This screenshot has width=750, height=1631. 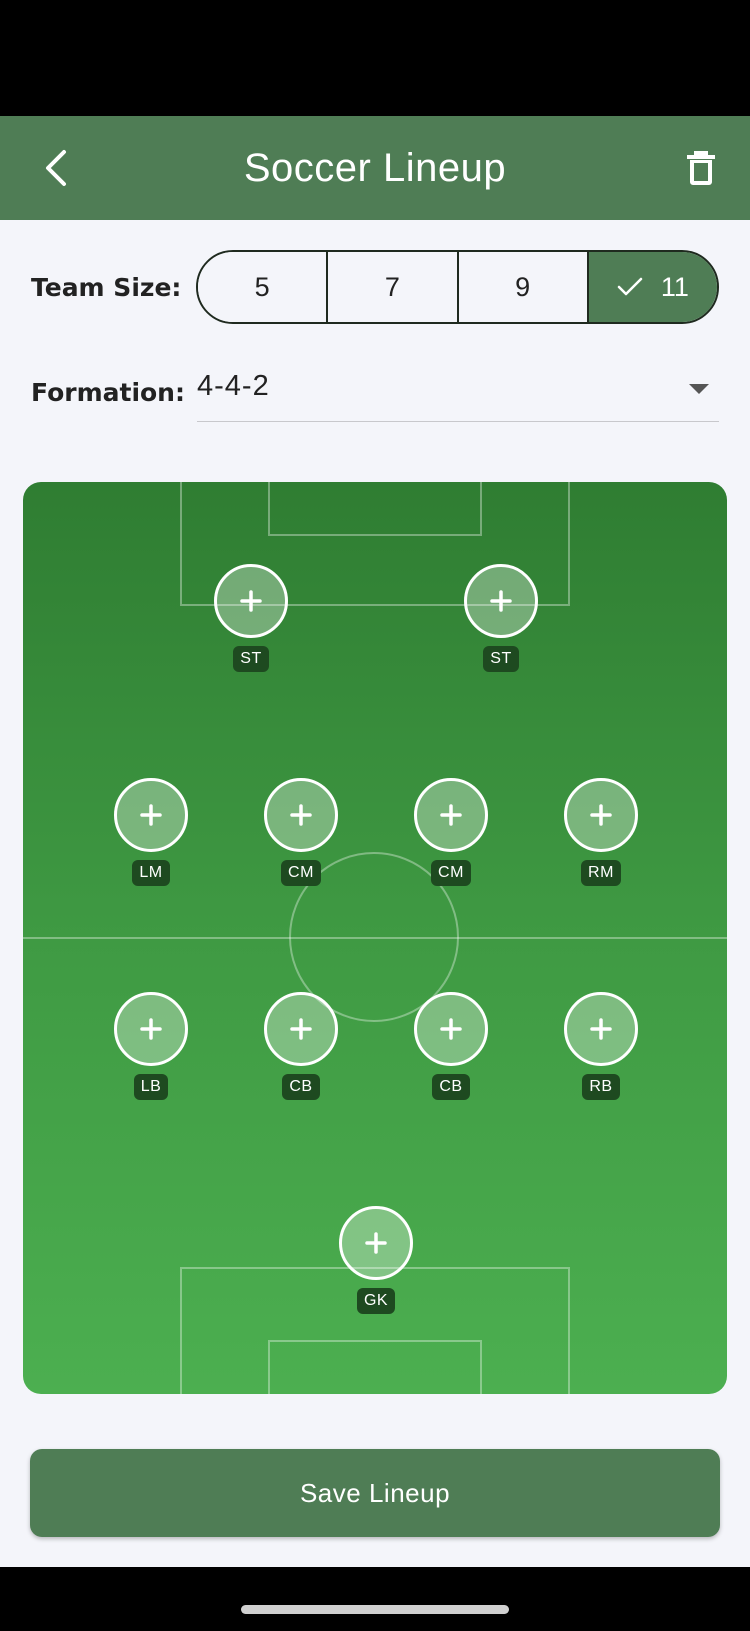 I want to click on player-slot-cm-left: CM, so click(x=301, y=832).